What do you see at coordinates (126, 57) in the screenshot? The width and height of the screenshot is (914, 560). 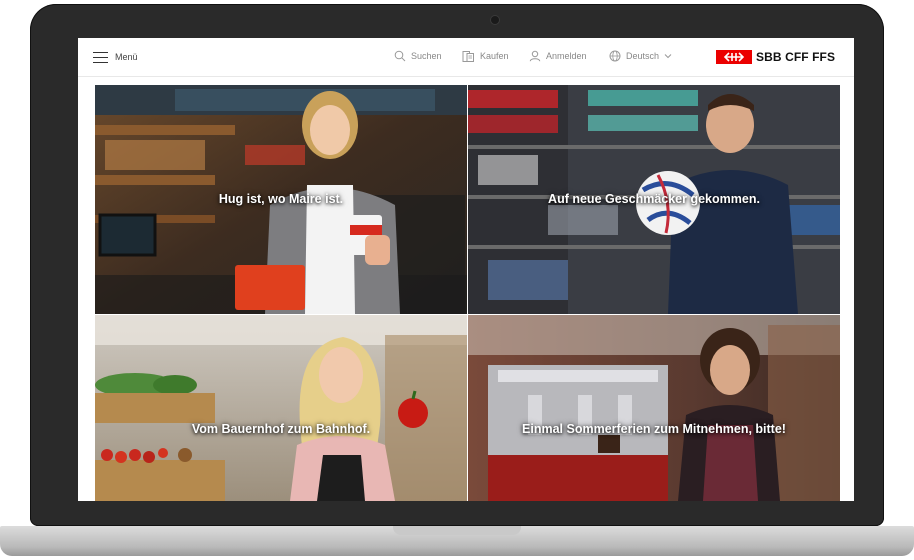 I see `menu-label: Menü` at bounding box center [126, 57].